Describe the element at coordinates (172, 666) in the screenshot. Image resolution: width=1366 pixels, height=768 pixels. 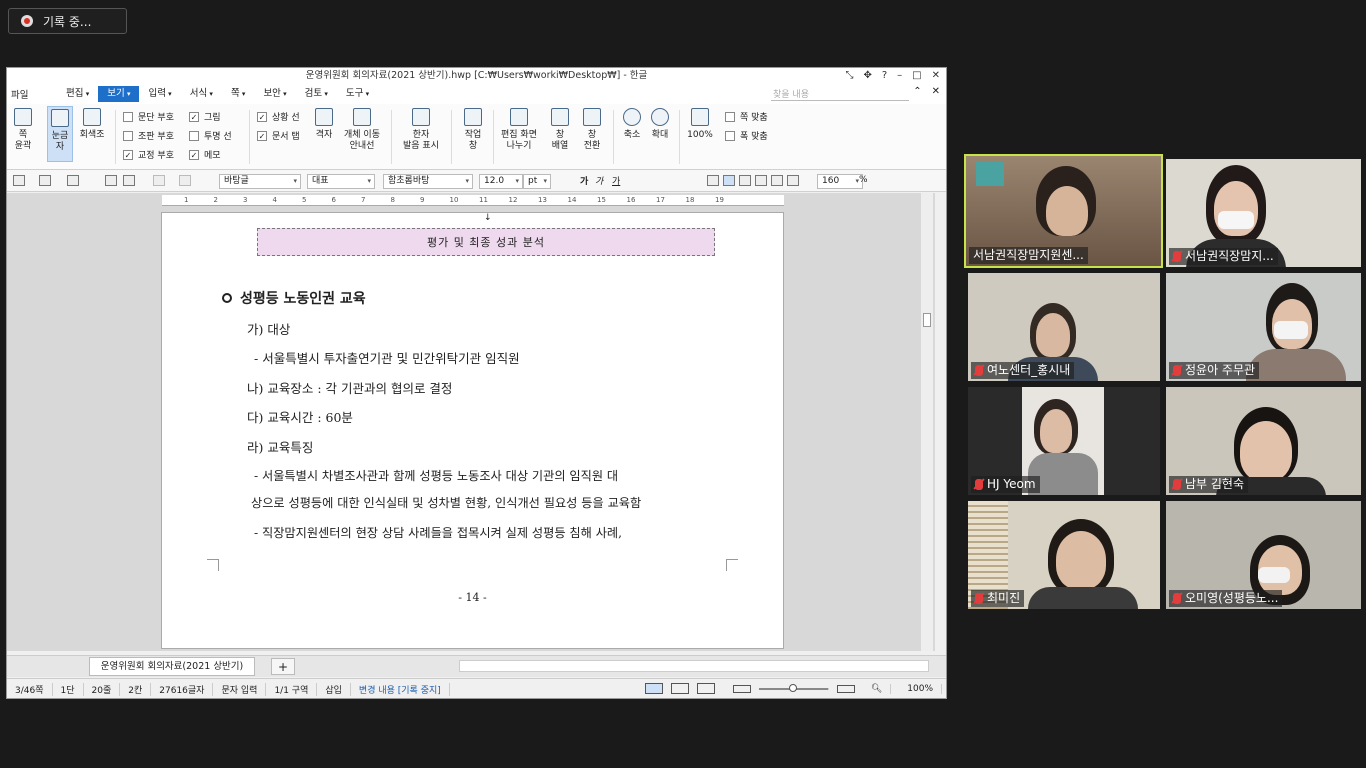
I see `document-tab: 운영위원회 회의자료(2021 상반기)` at that location.